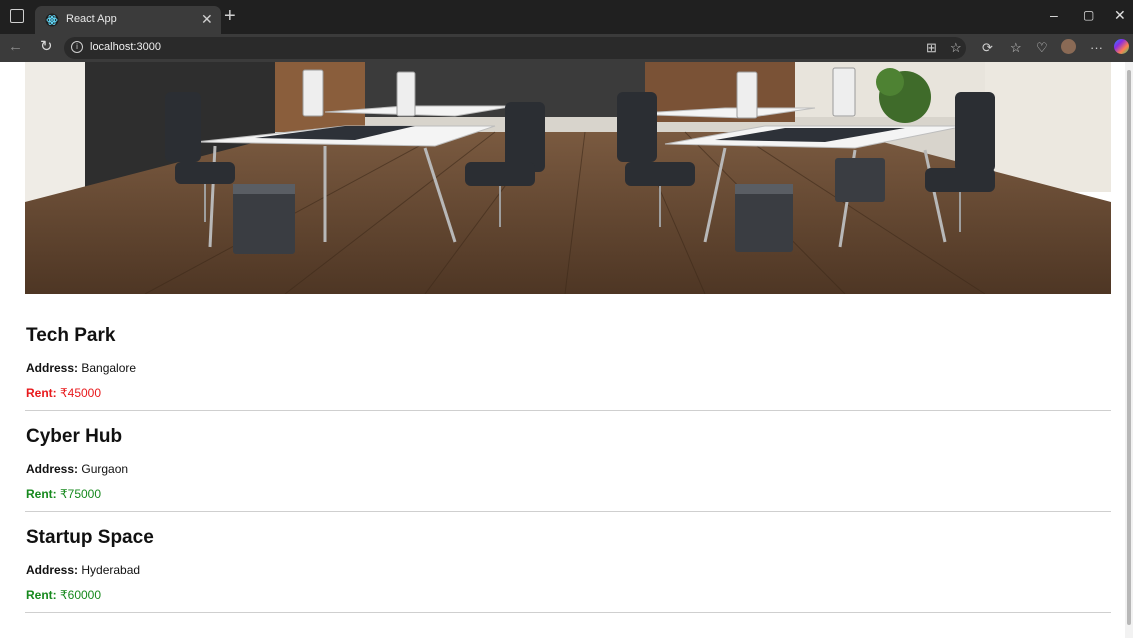 The height and width of the screenshot is (638, 1133). Describe the element at coordinates (105, 469) in the screenshot. I see `address-value: Gurgaon` at that location.